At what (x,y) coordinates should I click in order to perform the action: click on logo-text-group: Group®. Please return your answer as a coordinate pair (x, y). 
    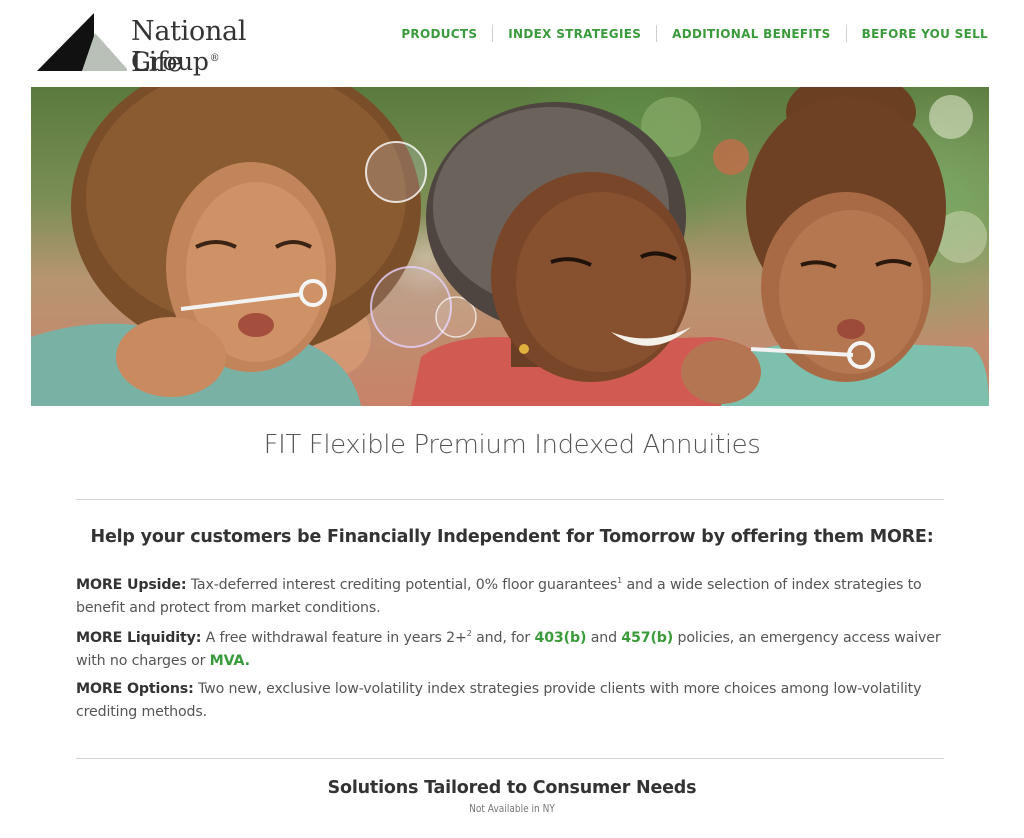
    Looking at the image, I should click on (175, 61).